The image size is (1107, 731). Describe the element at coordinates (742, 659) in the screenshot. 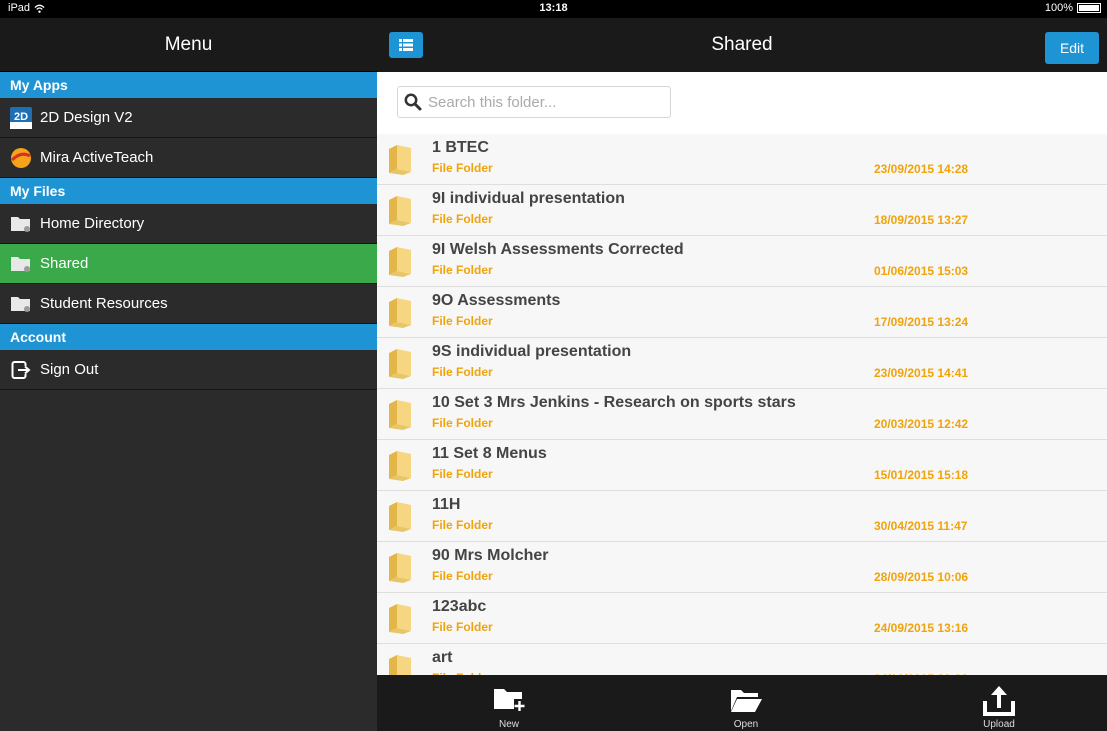

I see `file-row: artFile Folder24/09/2015 20:22` at that location.